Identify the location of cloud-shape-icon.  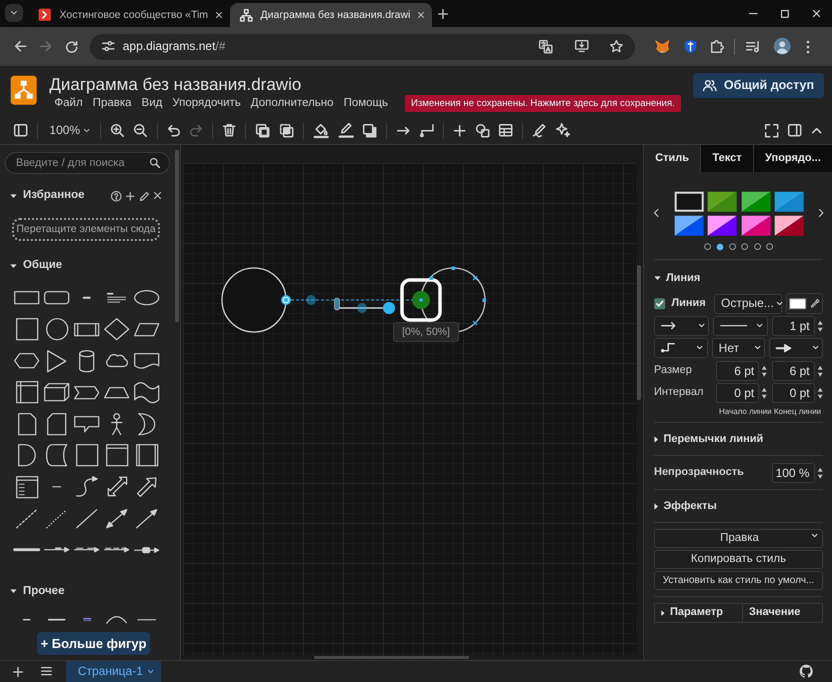
(117, 361).